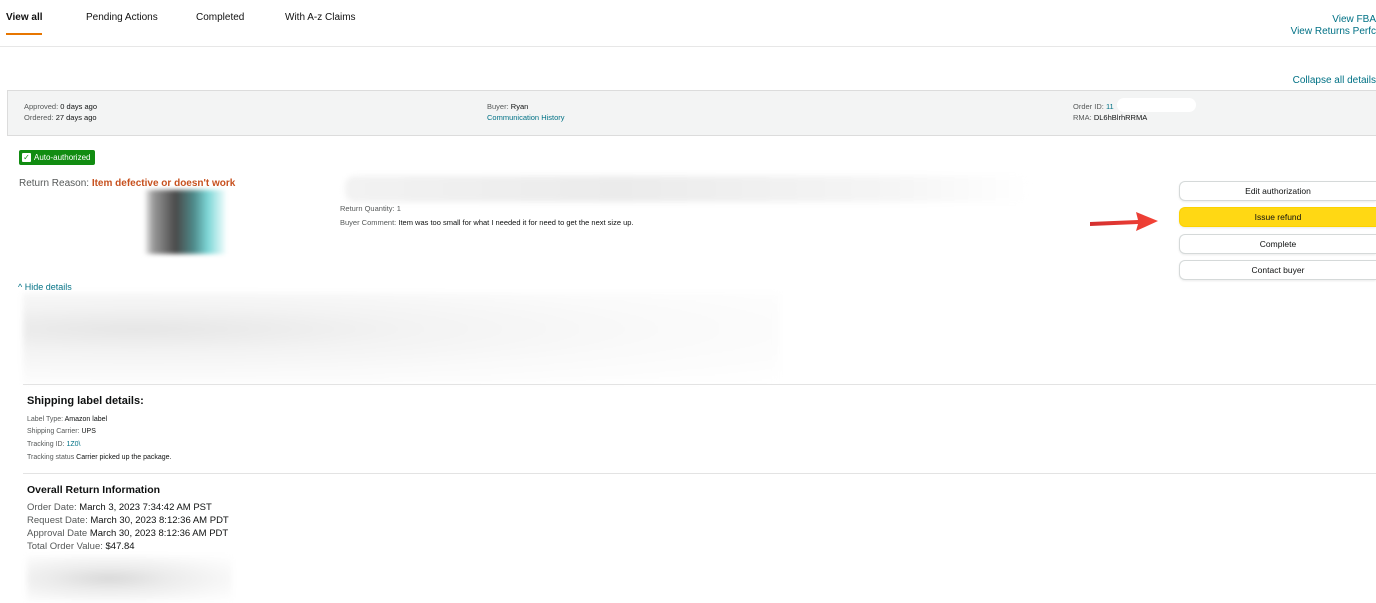 This screenshot has width=1376, height=603. What do you see at coordinates (57, 533) in the screenshot?
I see `approval-date-label: Approval Date` at bounding box center [57, 533].